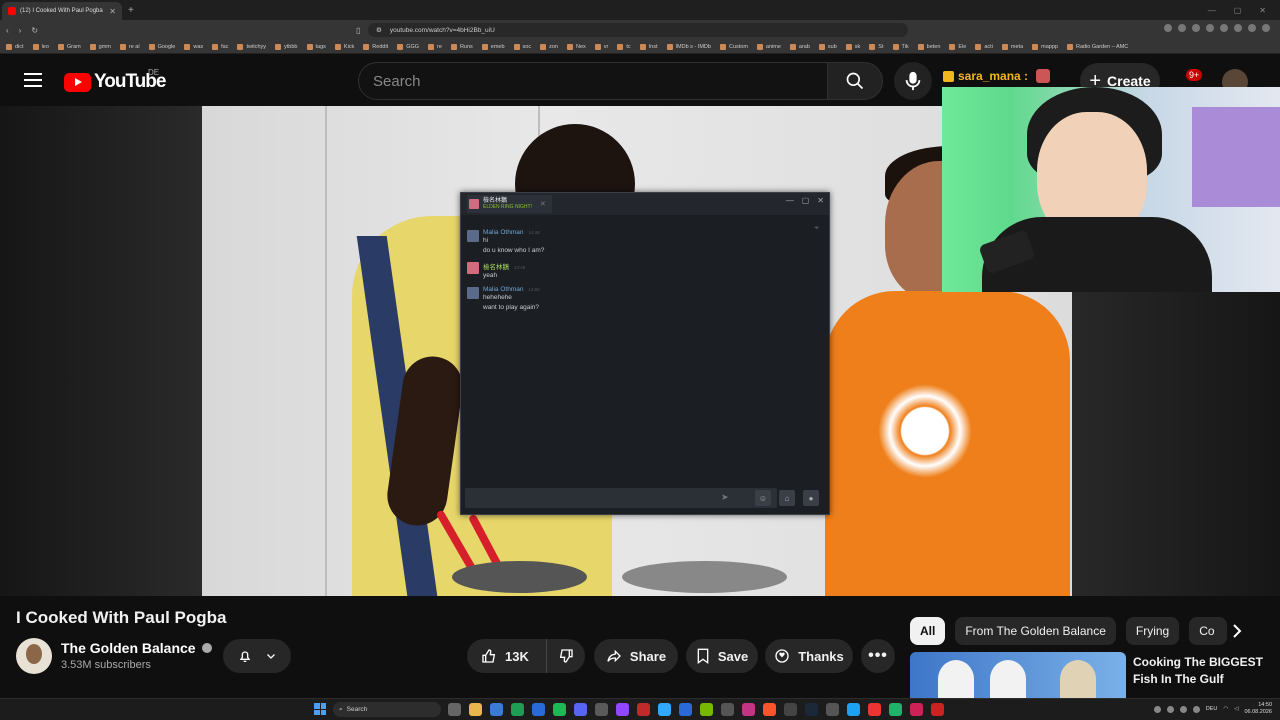 This screenshot has width=1280, height=720. Describe the element at coordinates (379, 30) in the screenshot. I see `site-info-icon: ⚙` at that location.